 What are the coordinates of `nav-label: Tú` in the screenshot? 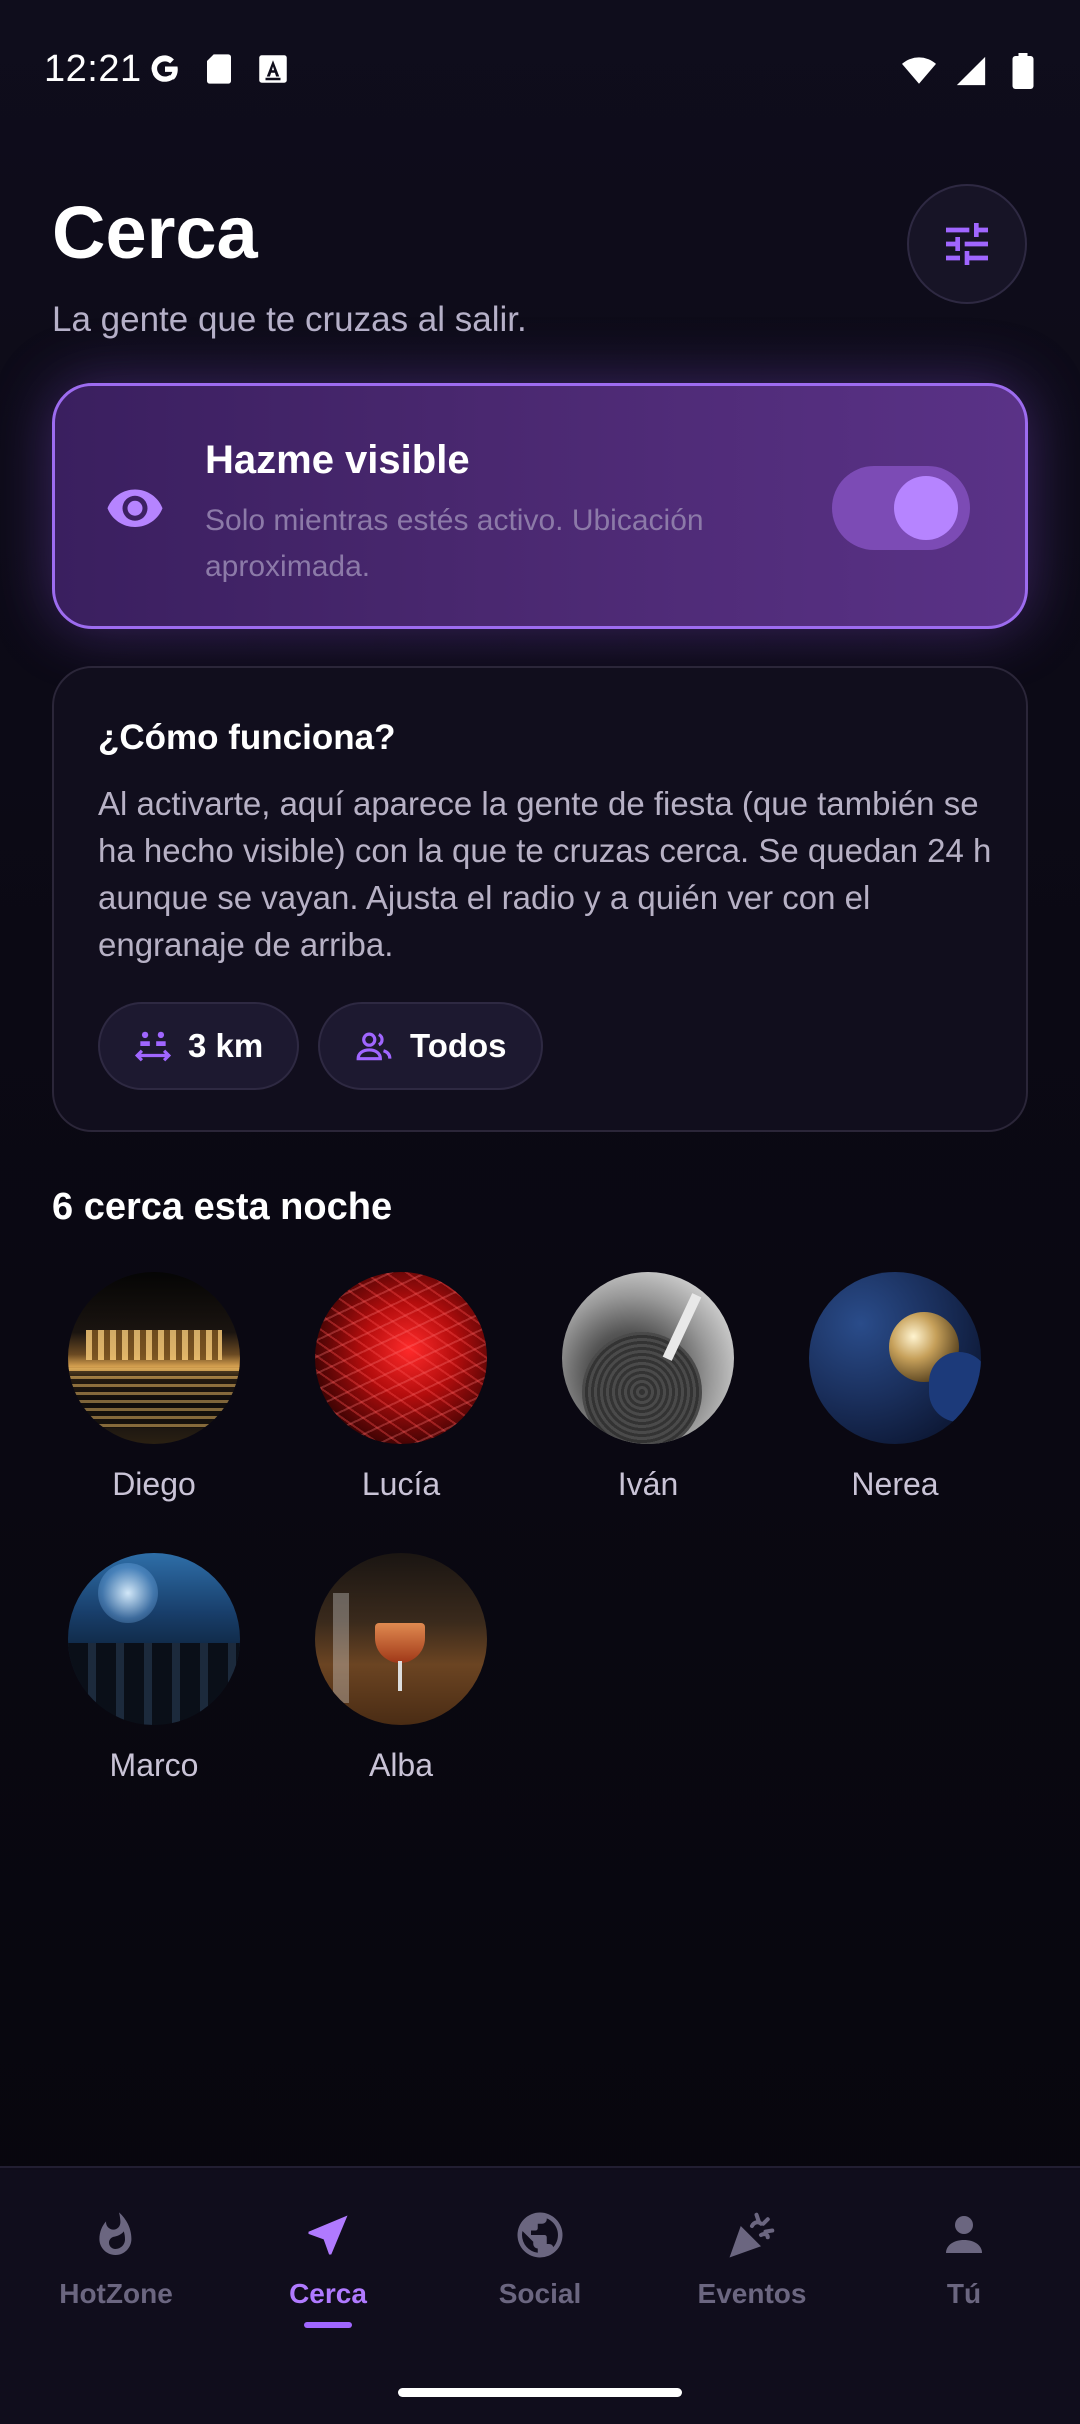 It's located at (964, 2293).